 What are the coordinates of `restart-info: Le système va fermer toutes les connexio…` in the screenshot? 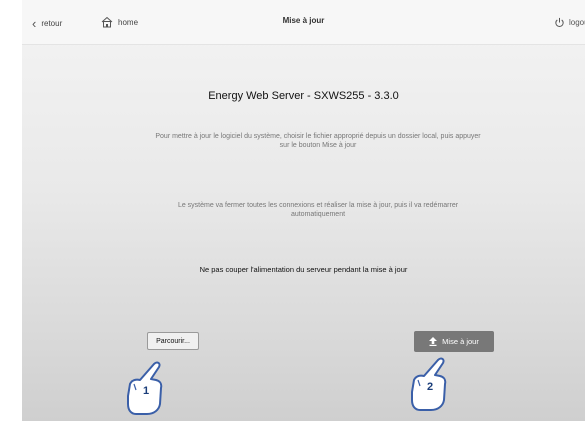 It's located at (318, 210).